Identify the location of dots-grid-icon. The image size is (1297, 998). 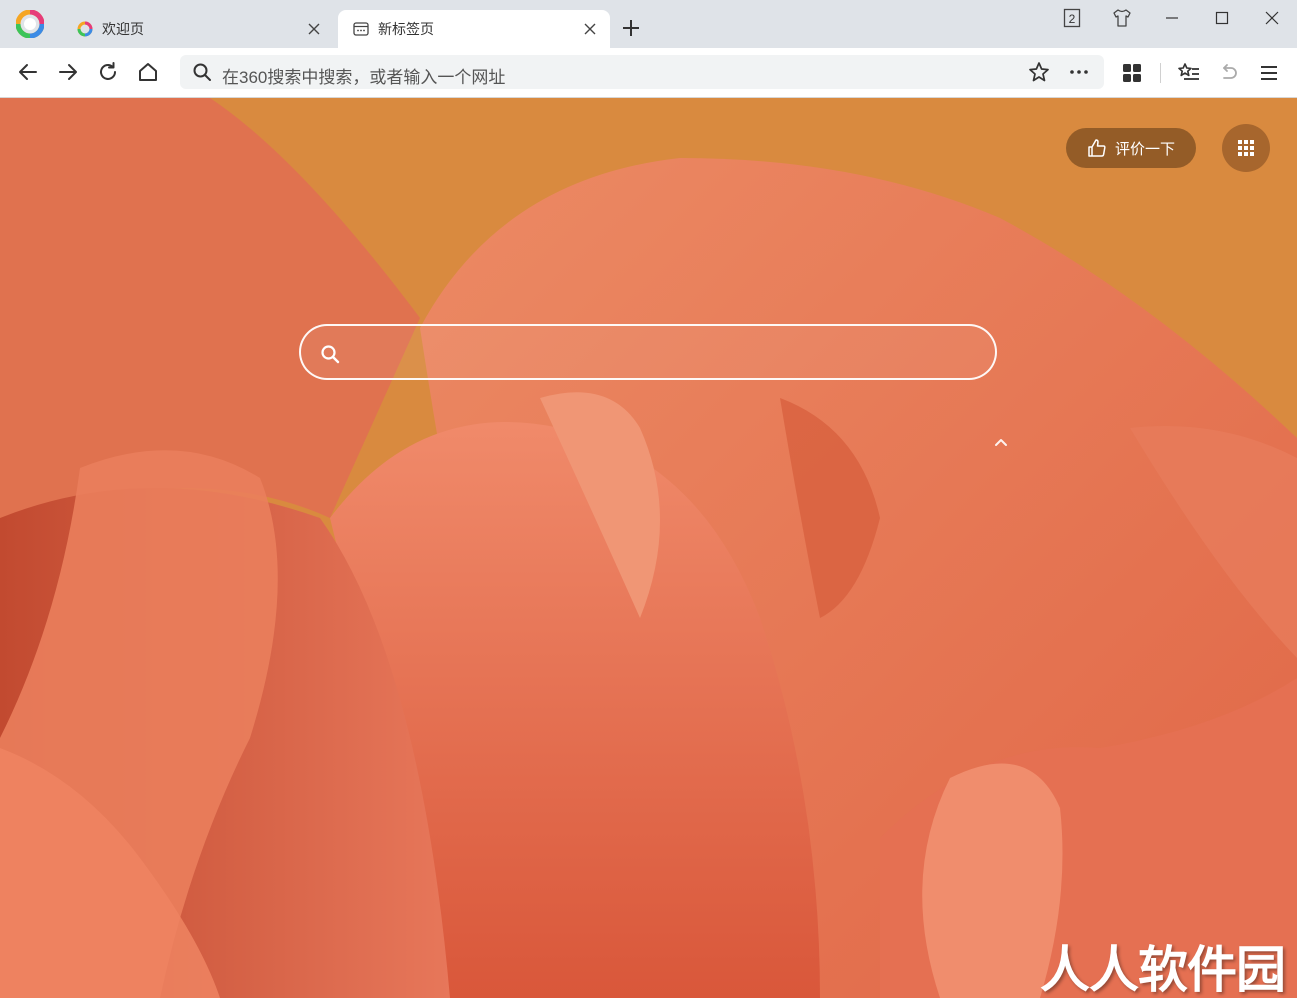
(1246, 148).